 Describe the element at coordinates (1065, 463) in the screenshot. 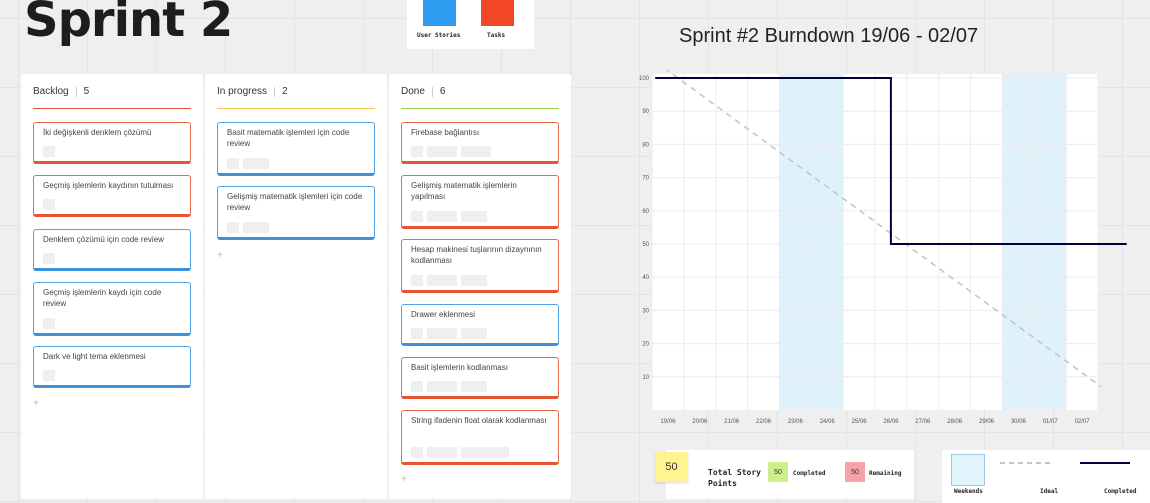

I see `chart-key-lines` at that location.